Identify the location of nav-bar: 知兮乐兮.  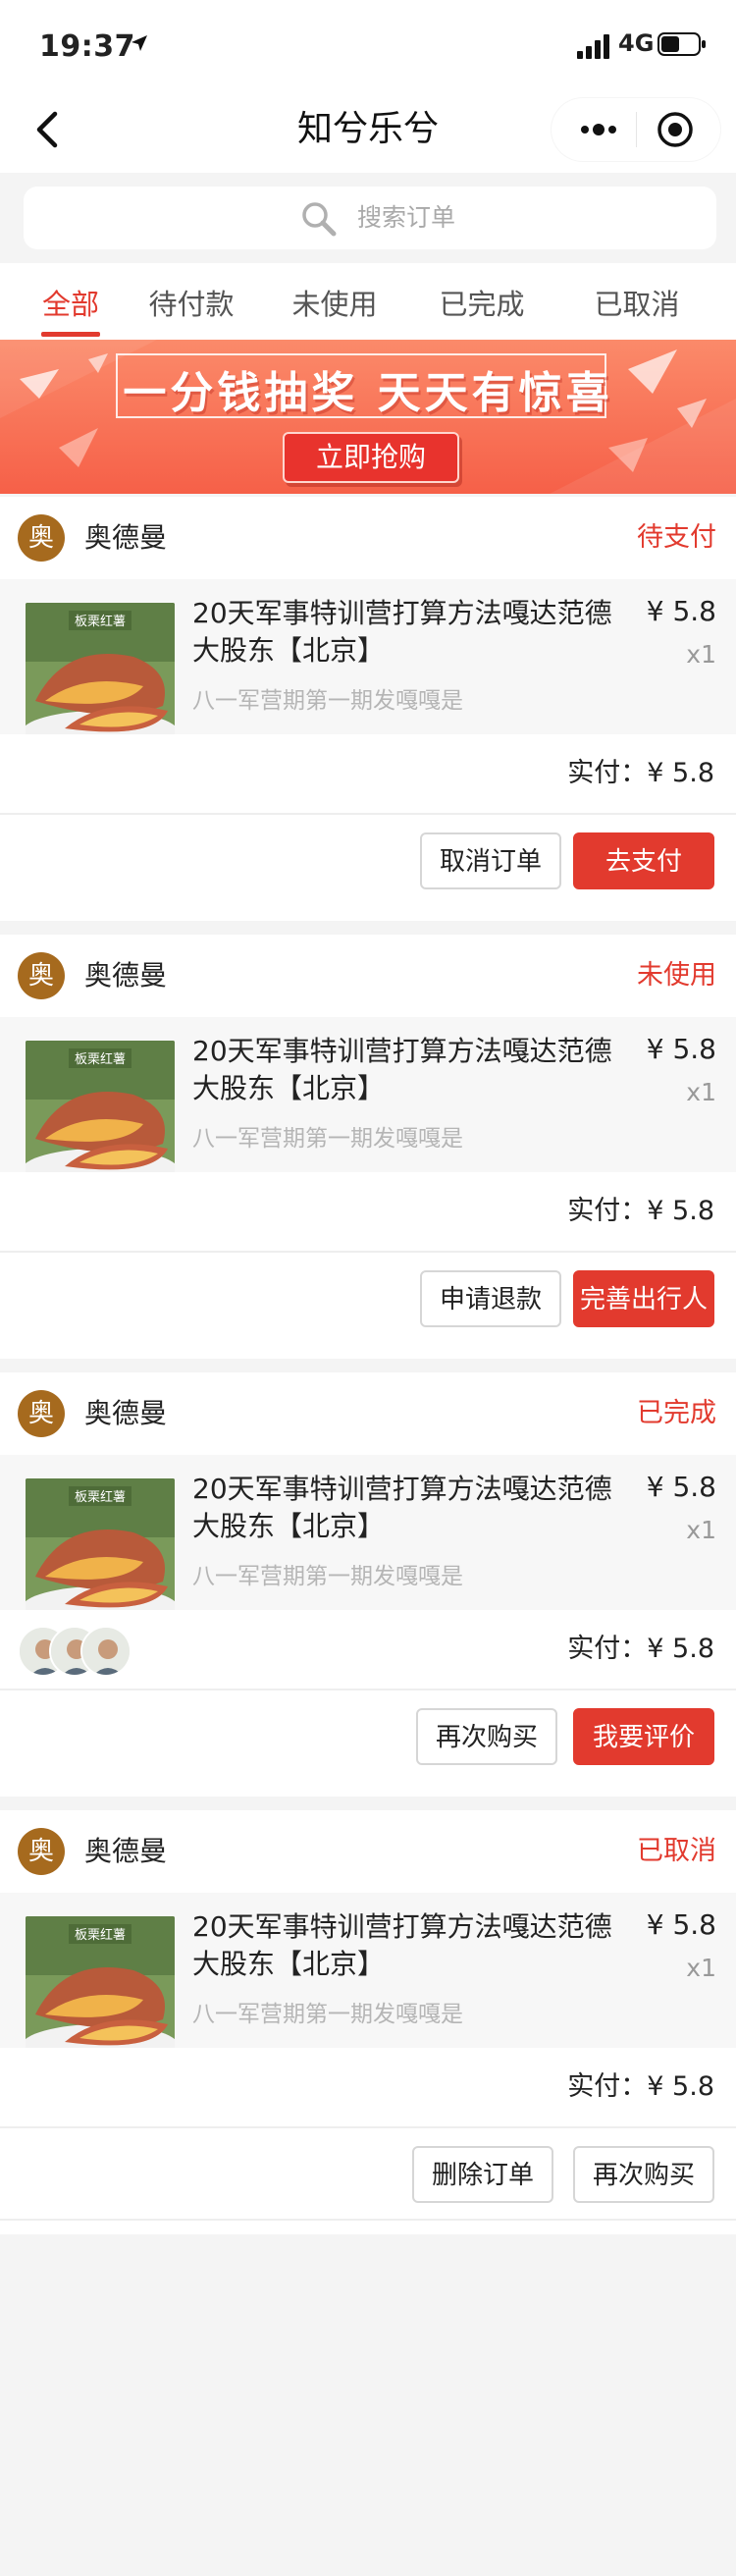
(368, 129).